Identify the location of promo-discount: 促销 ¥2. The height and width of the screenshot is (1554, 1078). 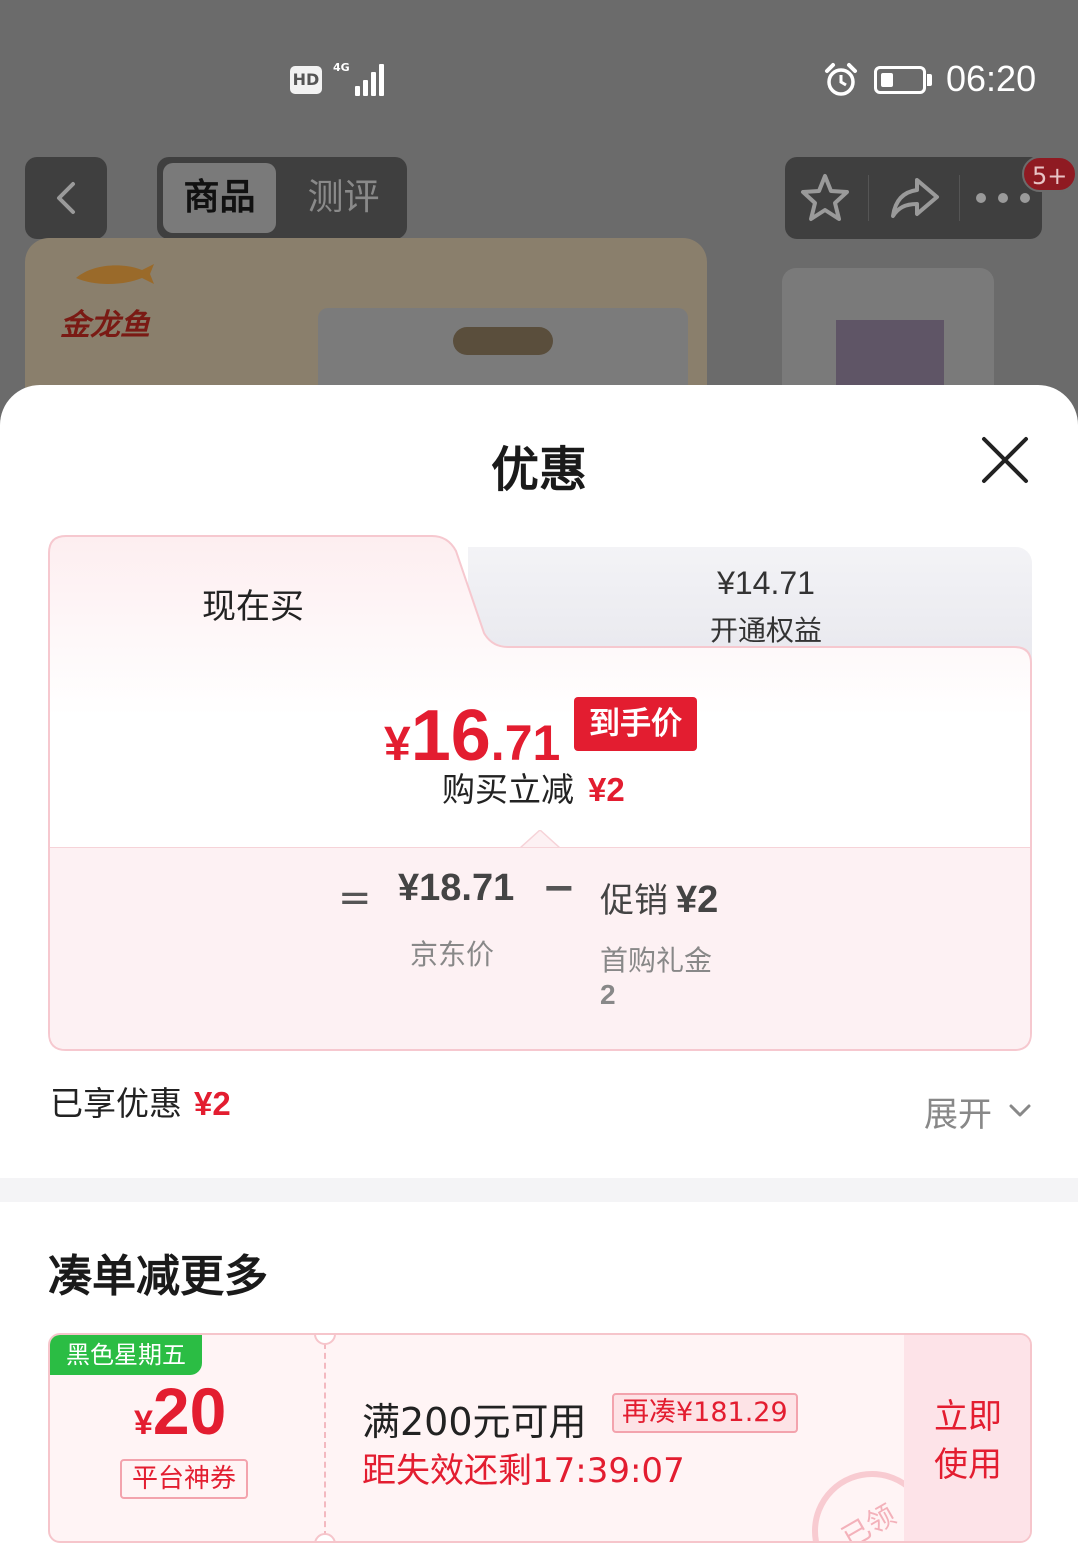
(659, 897).